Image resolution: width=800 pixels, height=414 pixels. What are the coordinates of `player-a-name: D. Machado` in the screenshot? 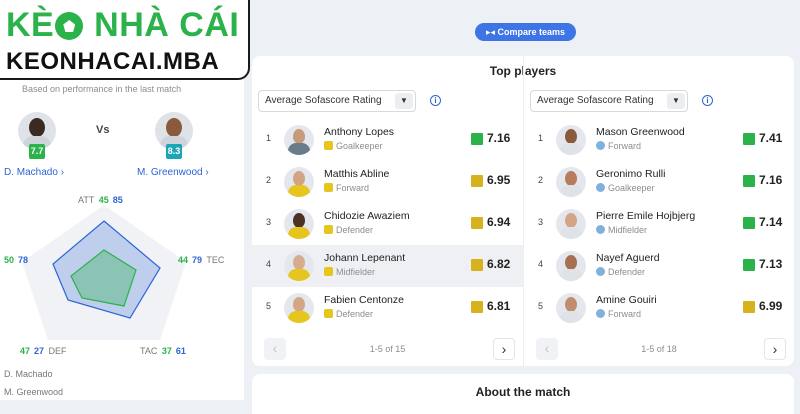 It's located at (31, 172).